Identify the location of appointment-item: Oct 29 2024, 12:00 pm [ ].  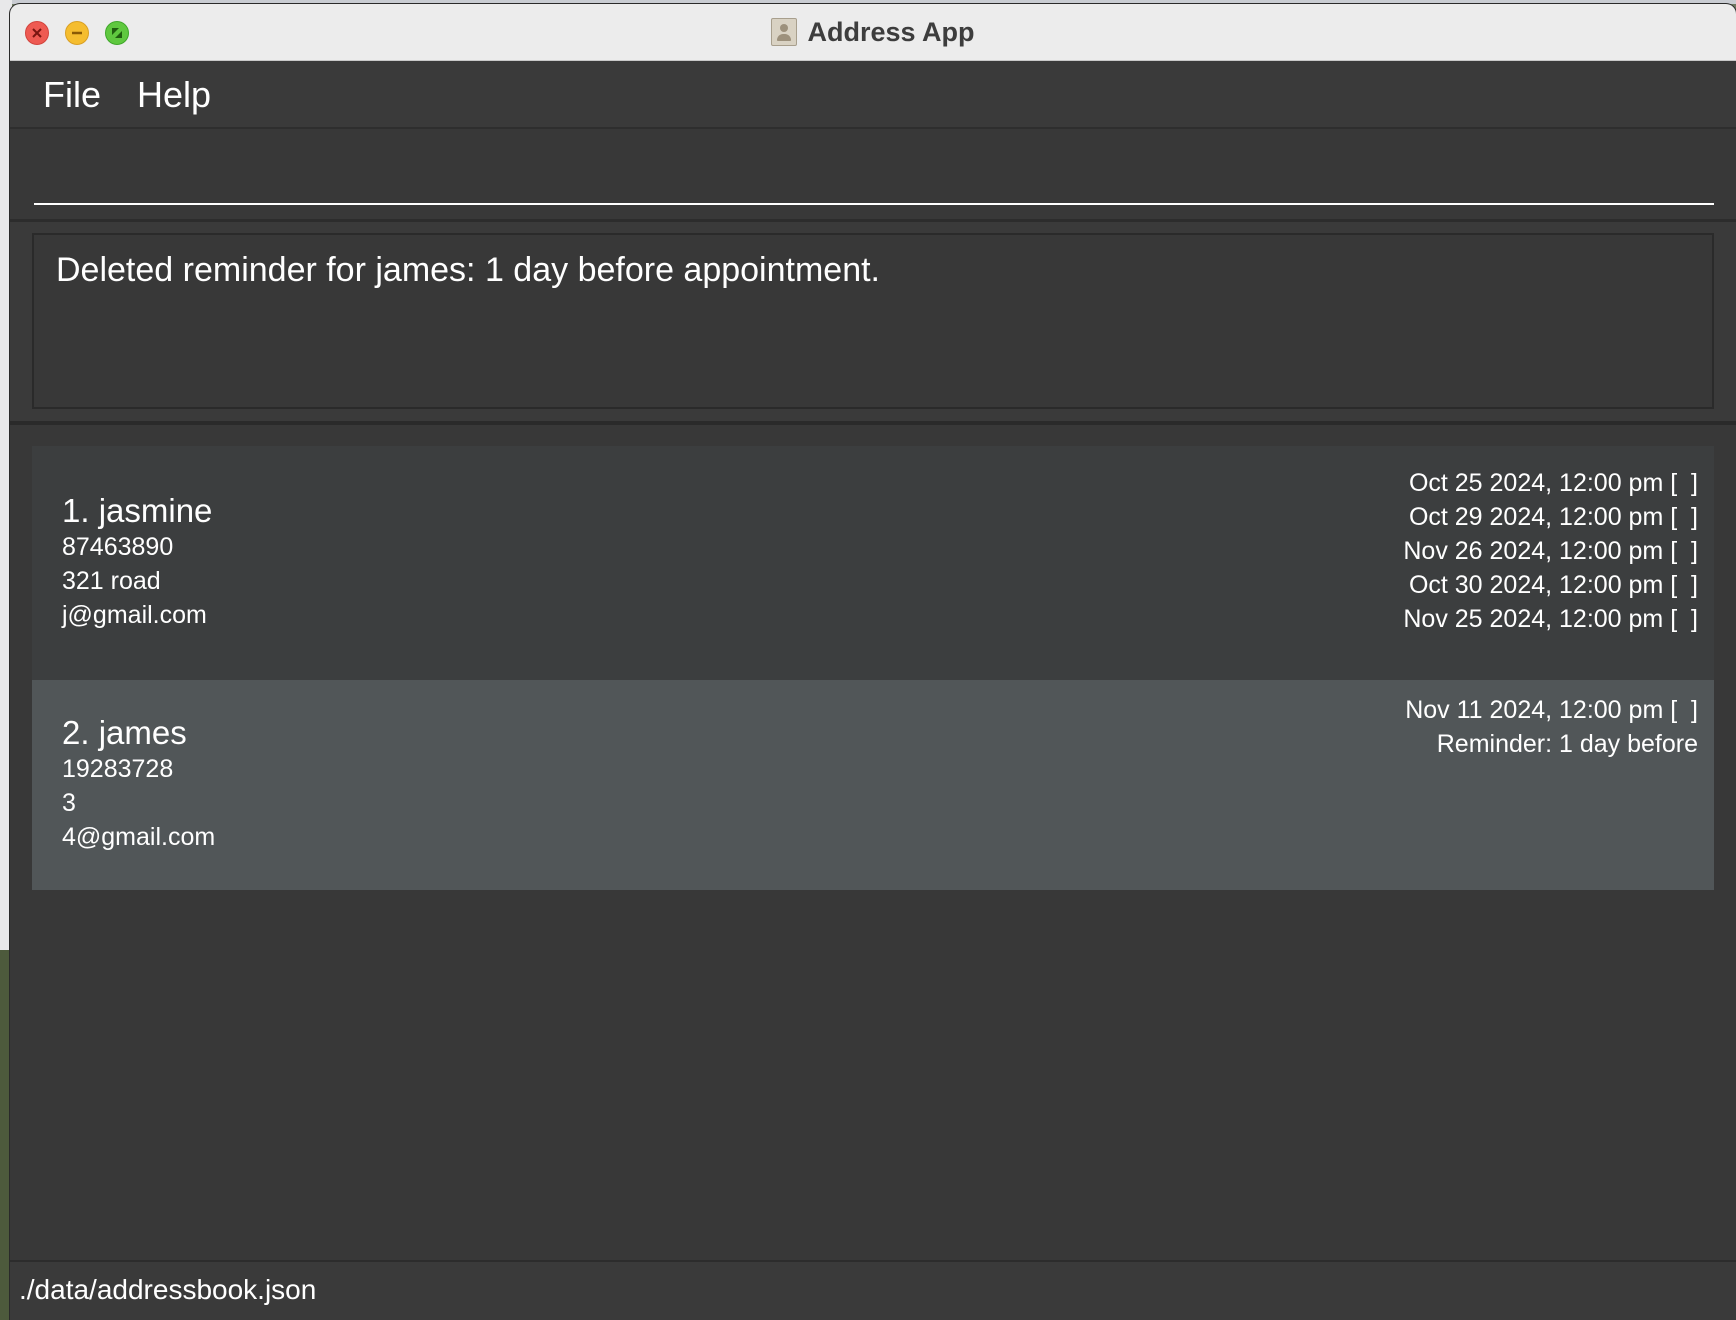
(1553, 517).